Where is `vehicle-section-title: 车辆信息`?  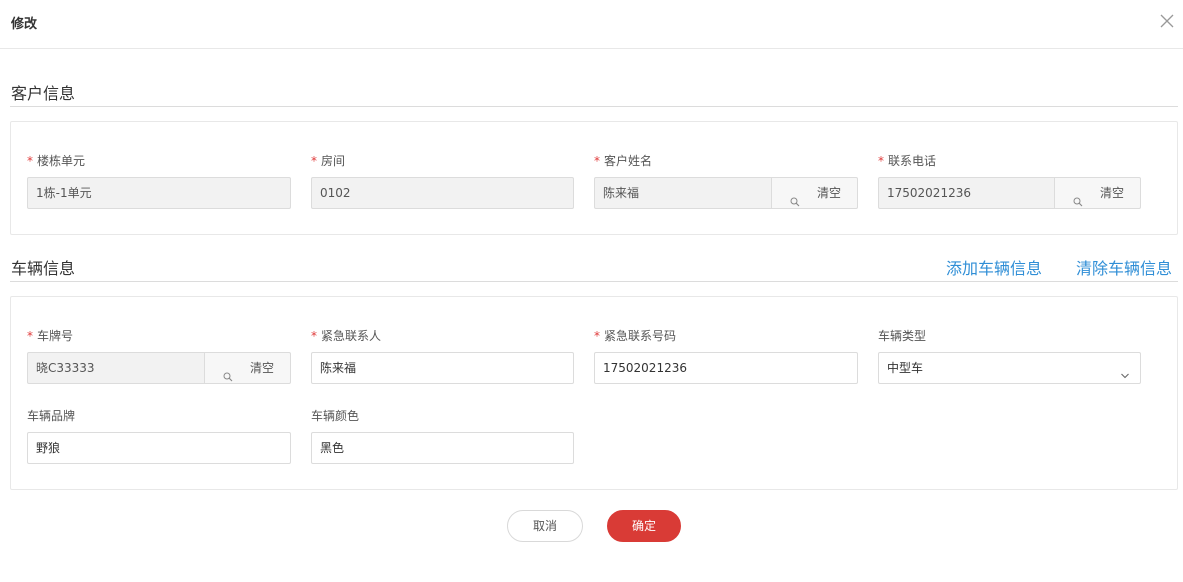 vehicle-section-title: 车辆信息 is located at coordinates (43, 268).